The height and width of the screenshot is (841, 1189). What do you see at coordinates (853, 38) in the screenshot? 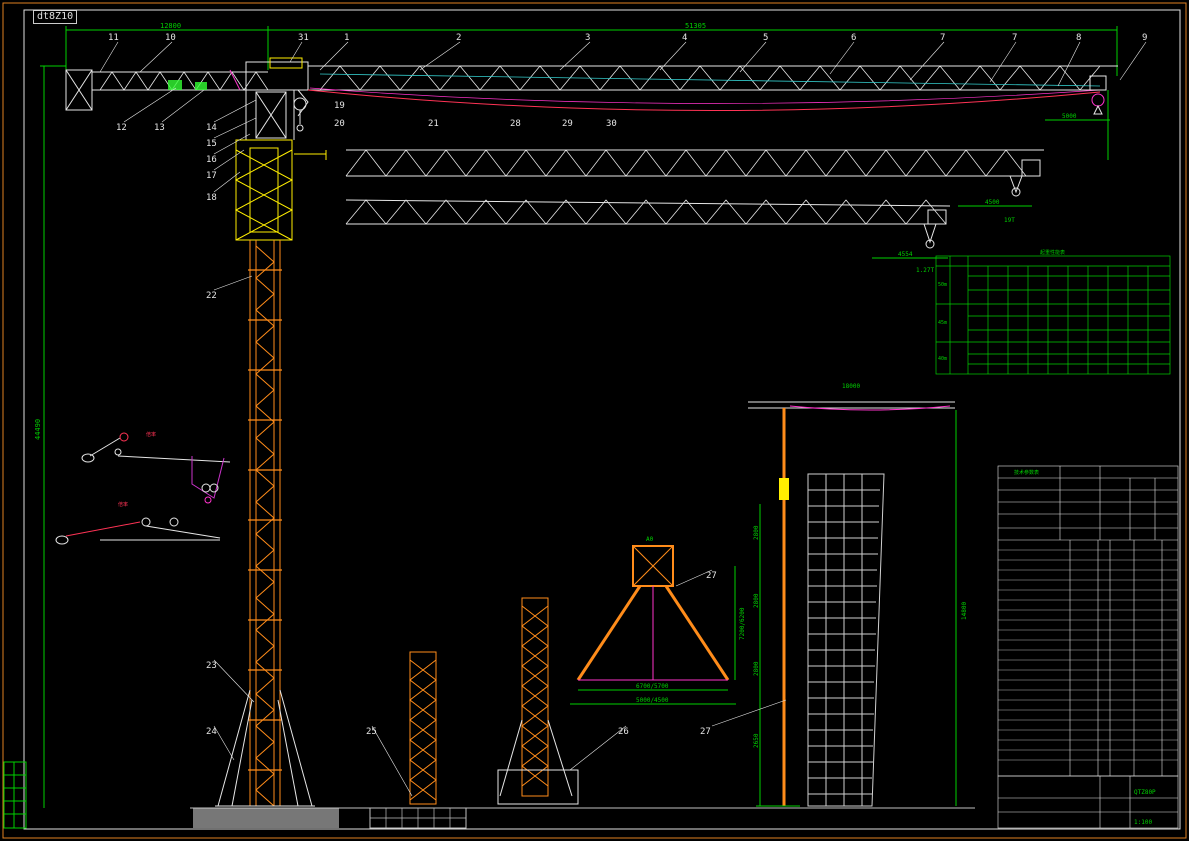
I see `callout-6: 6` at bounding box center [853, 38].